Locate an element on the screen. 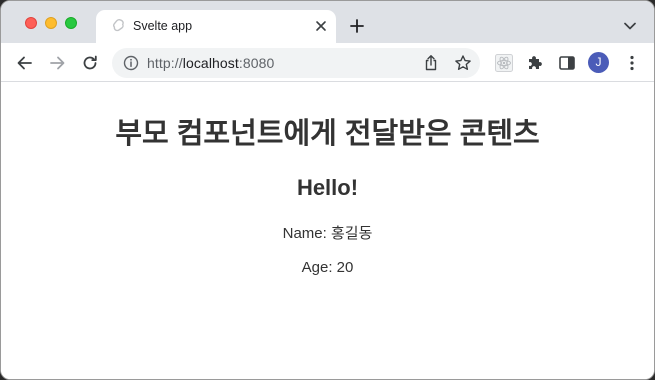  close-icon is located at coordinates (321, 26).